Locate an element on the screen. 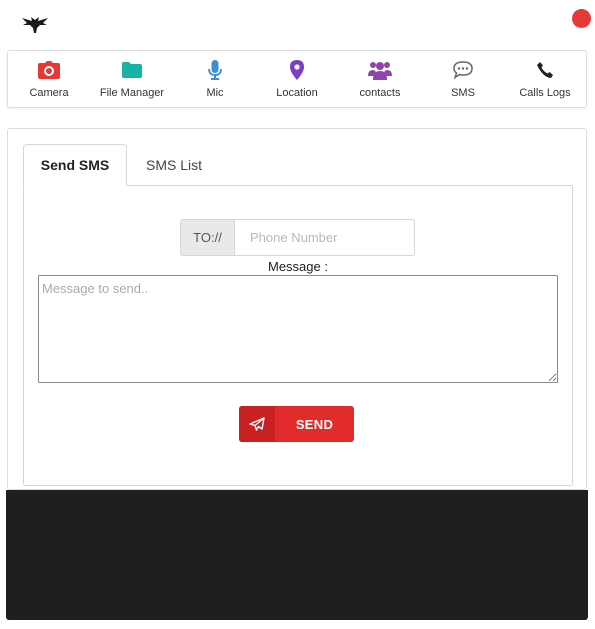 The image size is (595, 629). nav-item-mic: Mic is located at coordinates (215, 79).